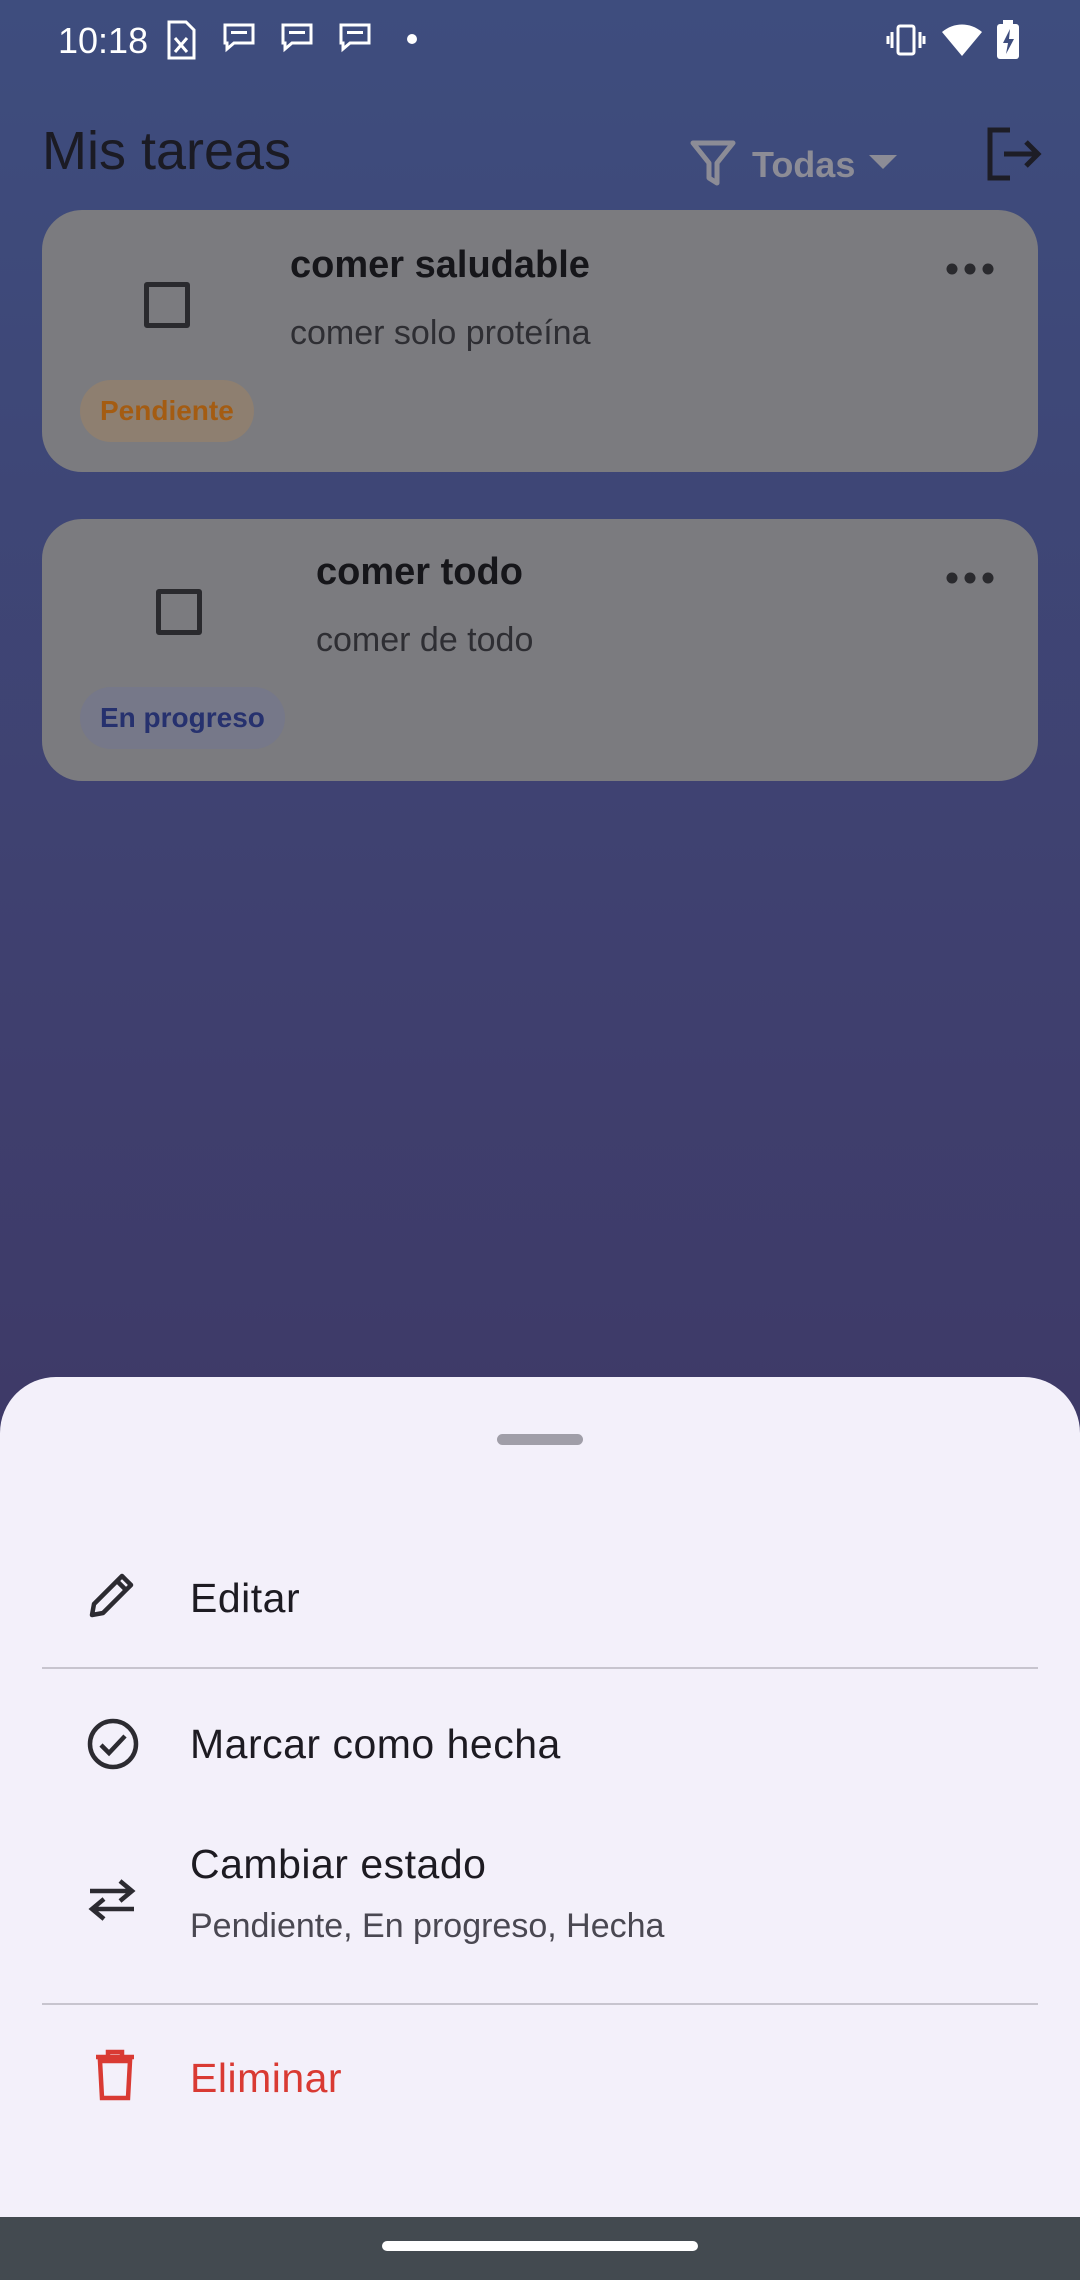 The width and height of the screenshot is (1080, 2280). Describe the element at coordinates (412, 41) in the screenshot. I see `dot-icon` at that location.